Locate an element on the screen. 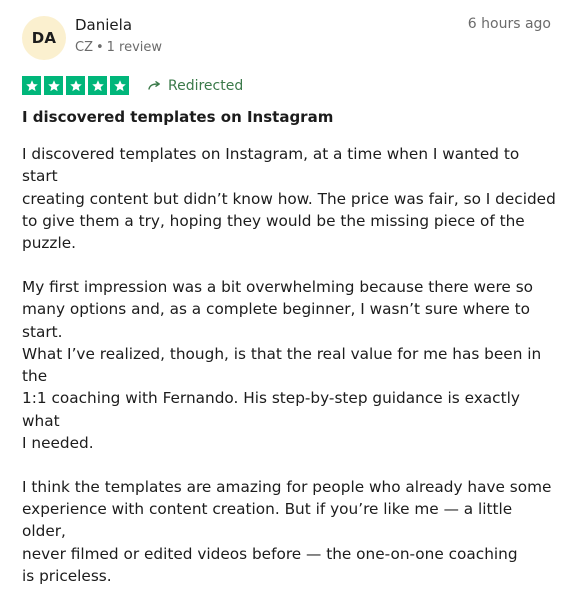  redirected-badge: Redirected is located at coordinates (195, 85).